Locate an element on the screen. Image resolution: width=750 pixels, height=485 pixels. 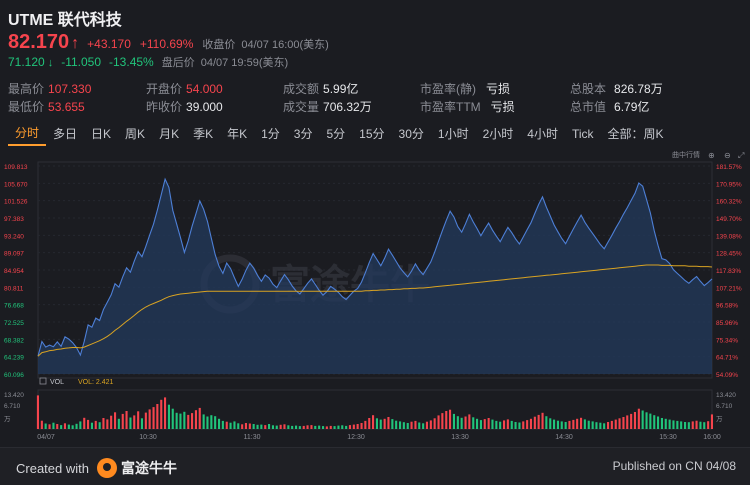
close-label: 收盘价 is located at coordinates (219, 45).